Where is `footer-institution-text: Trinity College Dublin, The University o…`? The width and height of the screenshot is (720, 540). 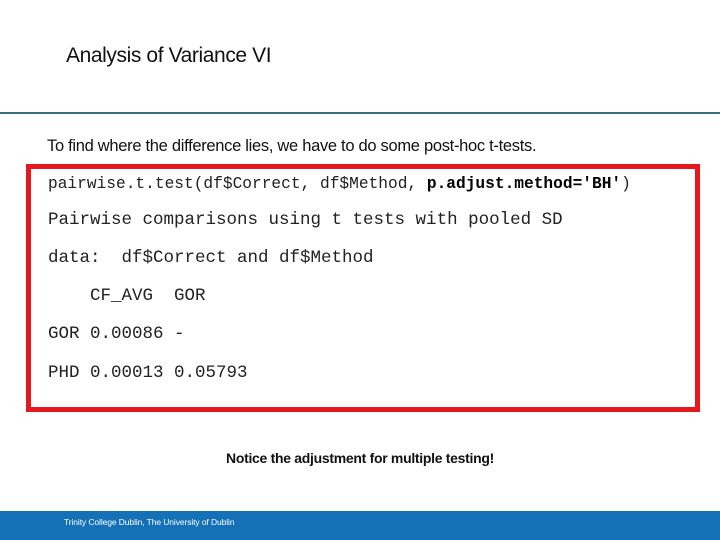
footer-institution-text: Trinity College Dublin, The University o… is located at coordinates (149, 522).